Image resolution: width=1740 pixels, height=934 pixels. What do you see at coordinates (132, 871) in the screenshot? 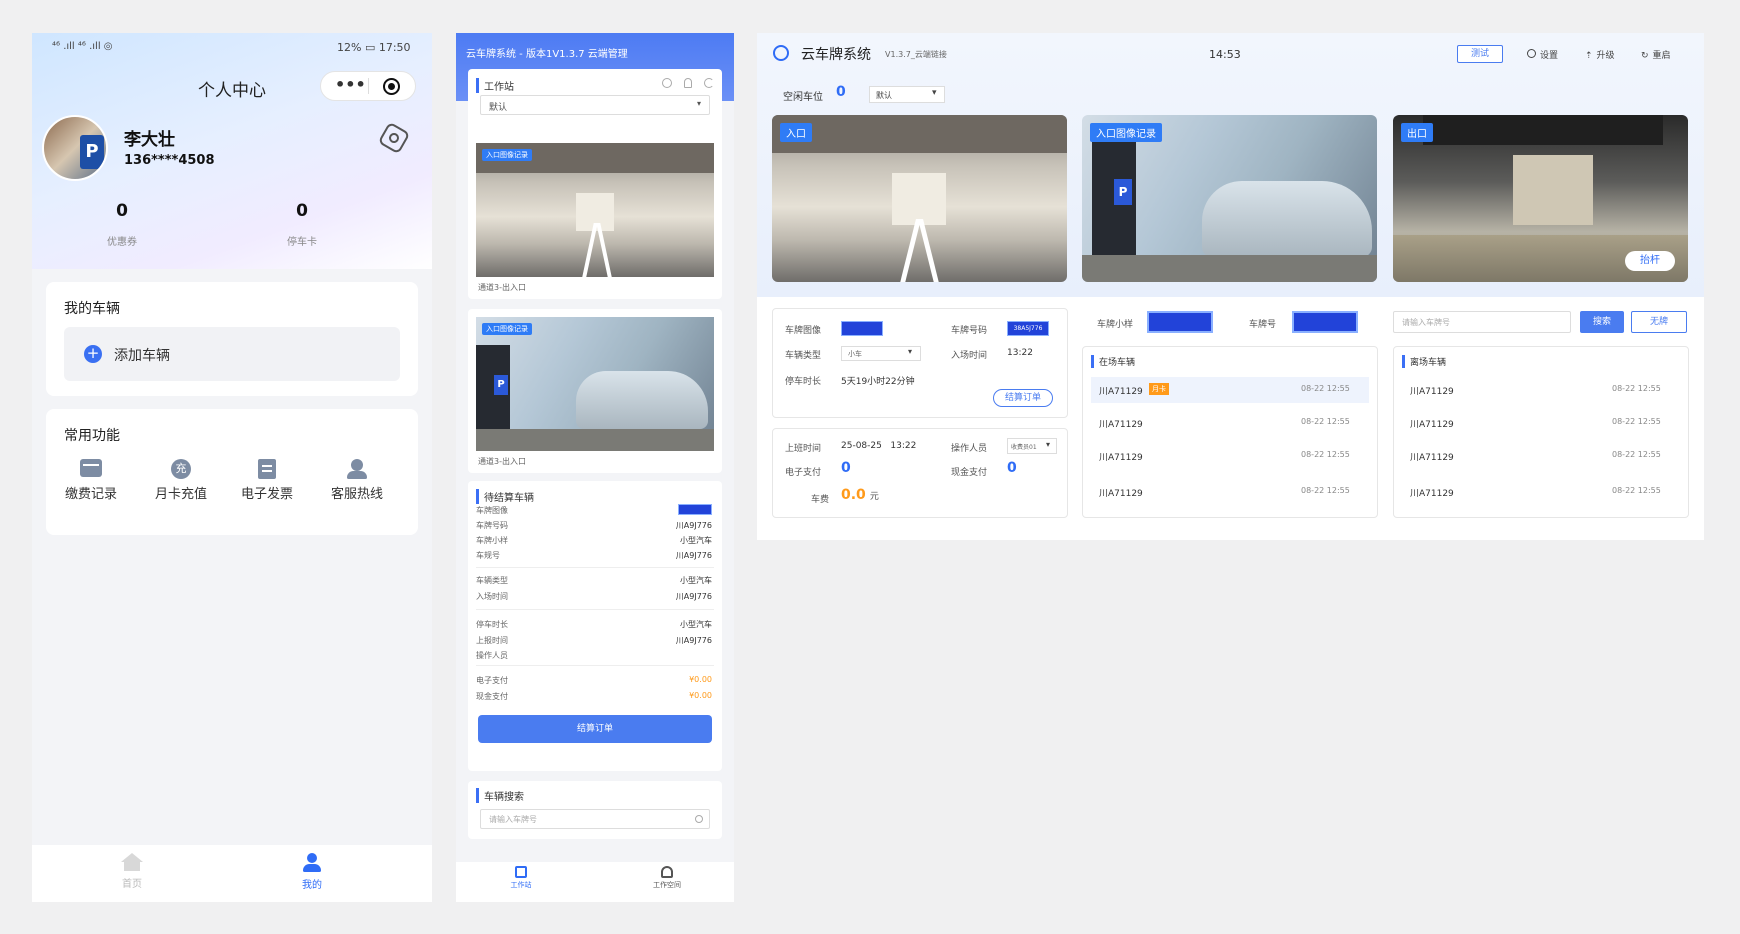
I see `tab-home: 首页` at bounding box center [132, 871].